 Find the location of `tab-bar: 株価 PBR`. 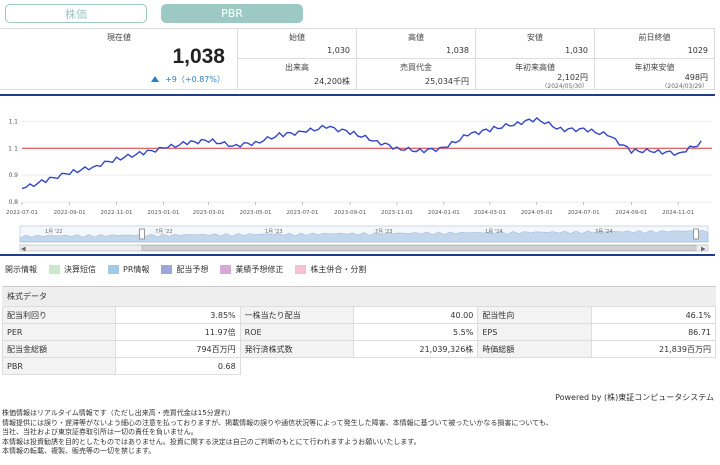

tab-bar: 株価 PBR is located at coordinates (154, 13).